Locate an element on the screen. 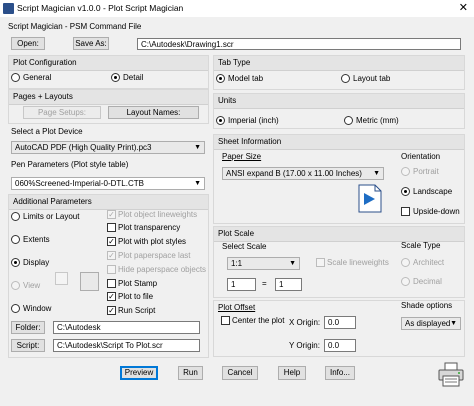 This screenshot has width=474, height=406. shade-options-value: As displayed is located at coordinates (428, 323).